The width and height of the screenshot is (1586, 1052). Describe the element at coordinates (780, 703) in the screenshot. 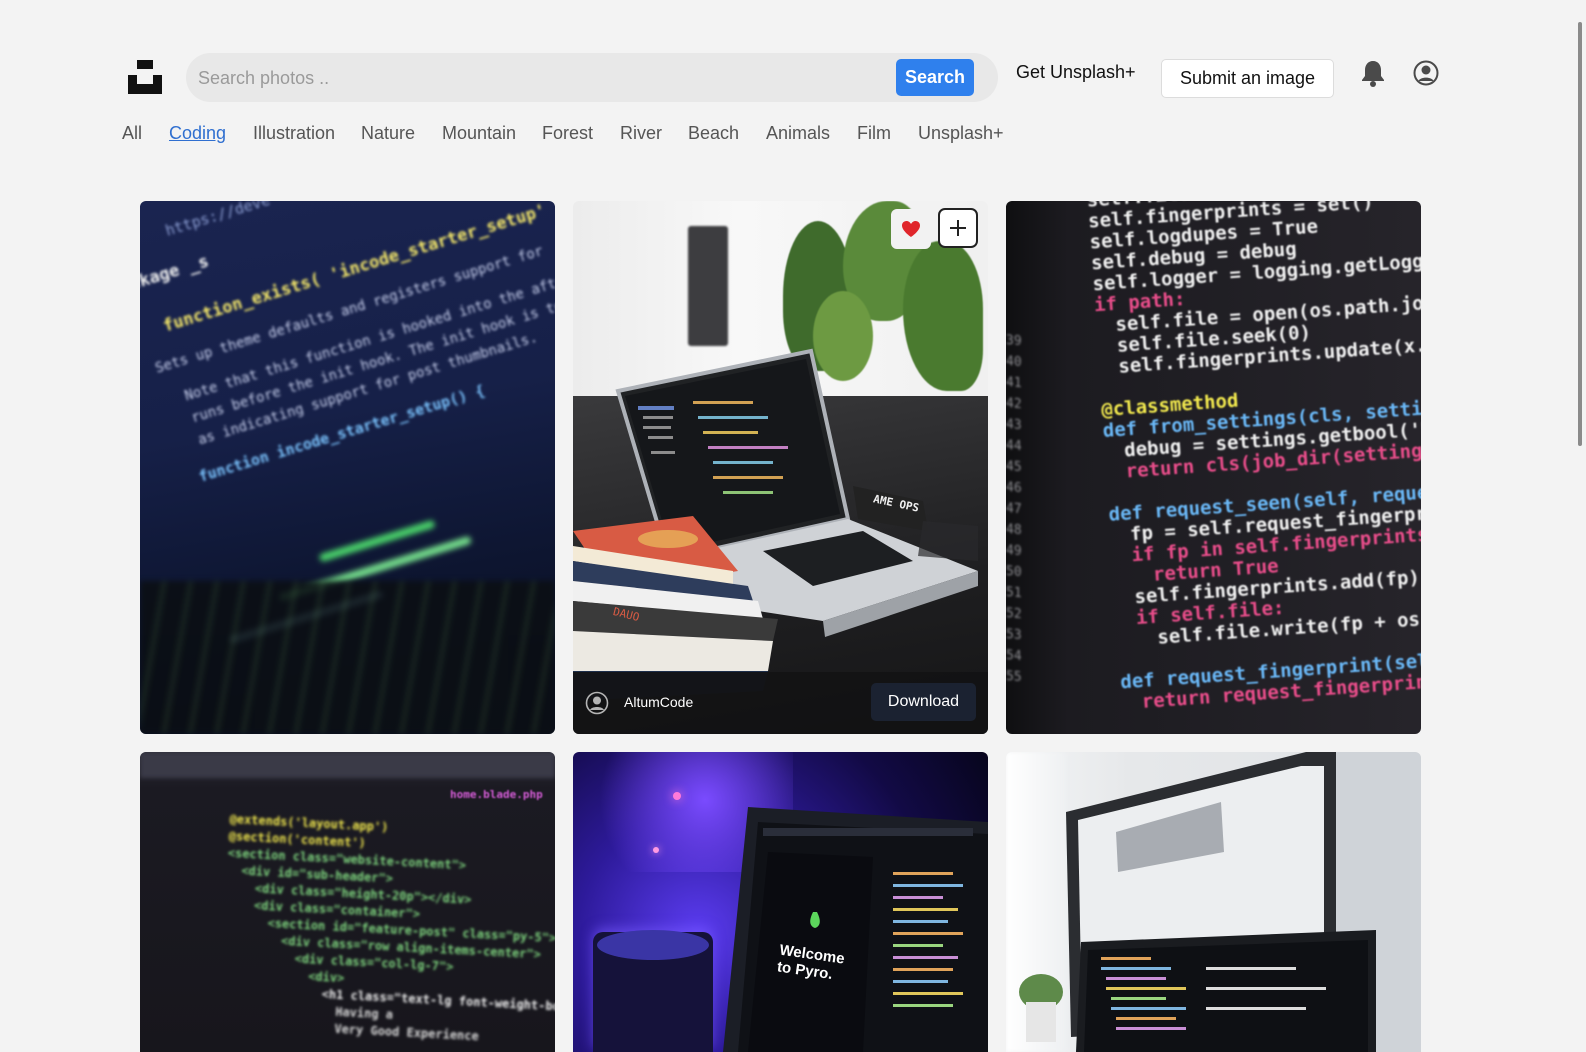

I see `photo-footer: AltumCode Download` at that location.